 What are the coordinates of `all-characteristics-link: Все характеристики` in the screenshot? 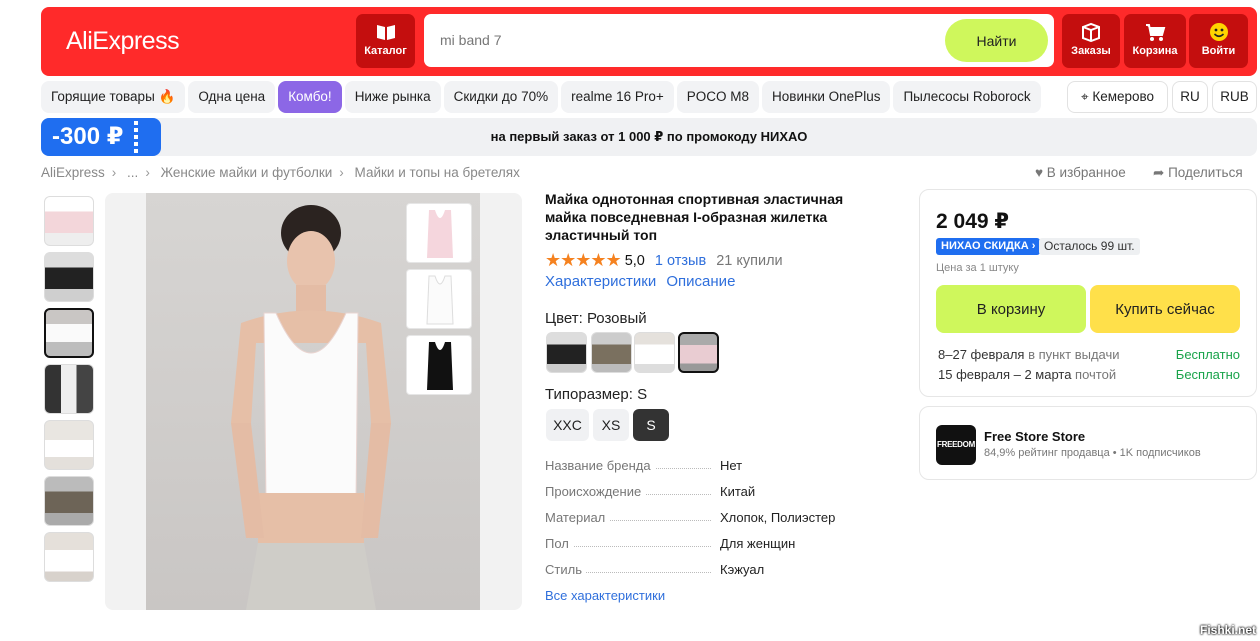 It's located at (605, 595).